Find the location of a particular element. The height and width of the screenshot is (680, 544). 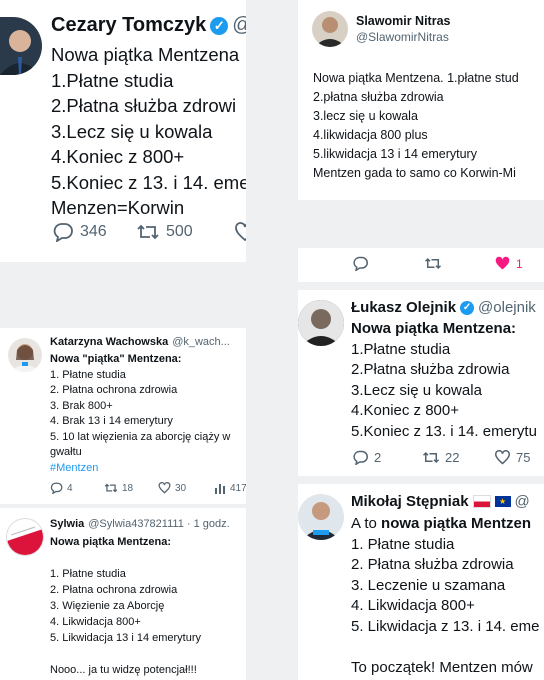

retweet-button: 22 is located at coordinates (458, 457).